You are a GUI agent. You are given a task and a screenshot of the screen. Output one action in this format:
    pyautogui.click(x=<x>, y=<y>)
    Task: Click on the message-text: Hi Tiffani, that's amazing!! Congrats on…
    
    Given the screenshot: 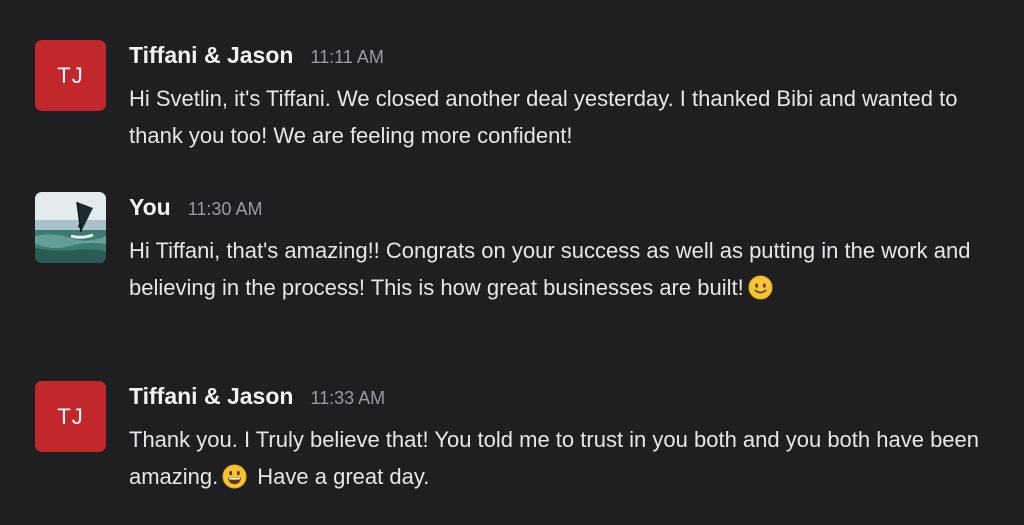 What is the action you would take?
    pyautogui.click(x=566, y=269)
    